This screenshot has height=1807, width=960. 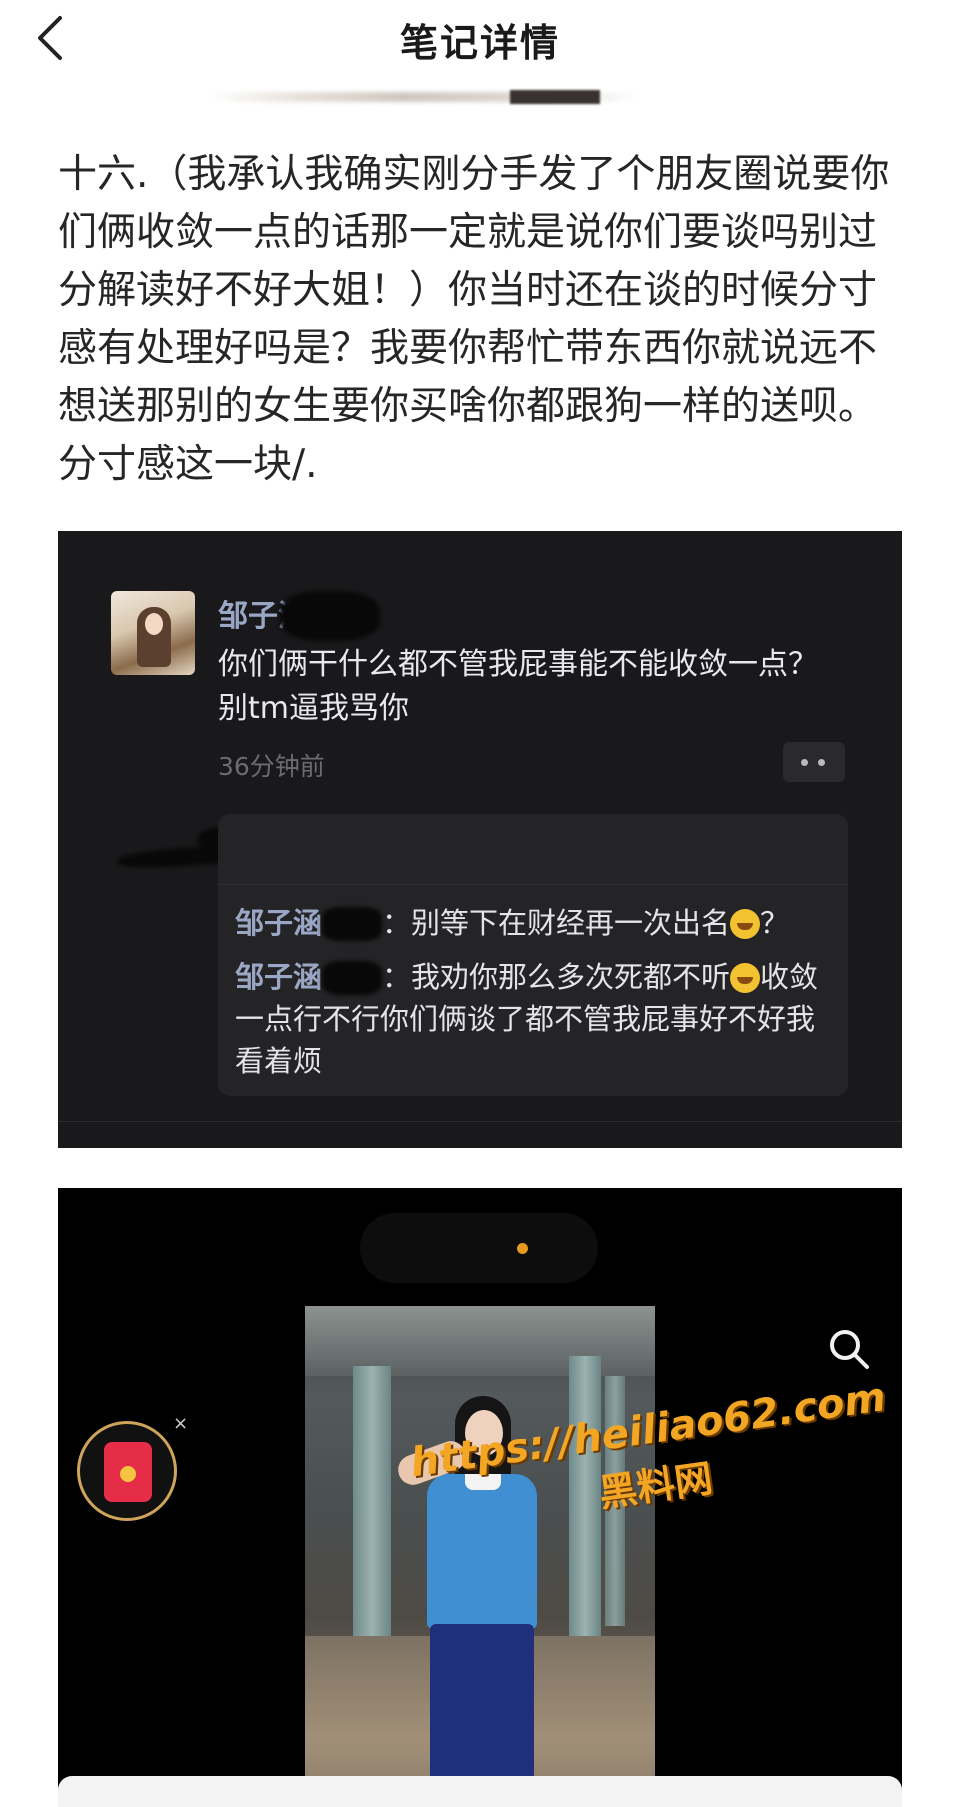 I want to click on top-nav-bar: 笔记详情, so click(x=480, y=39).